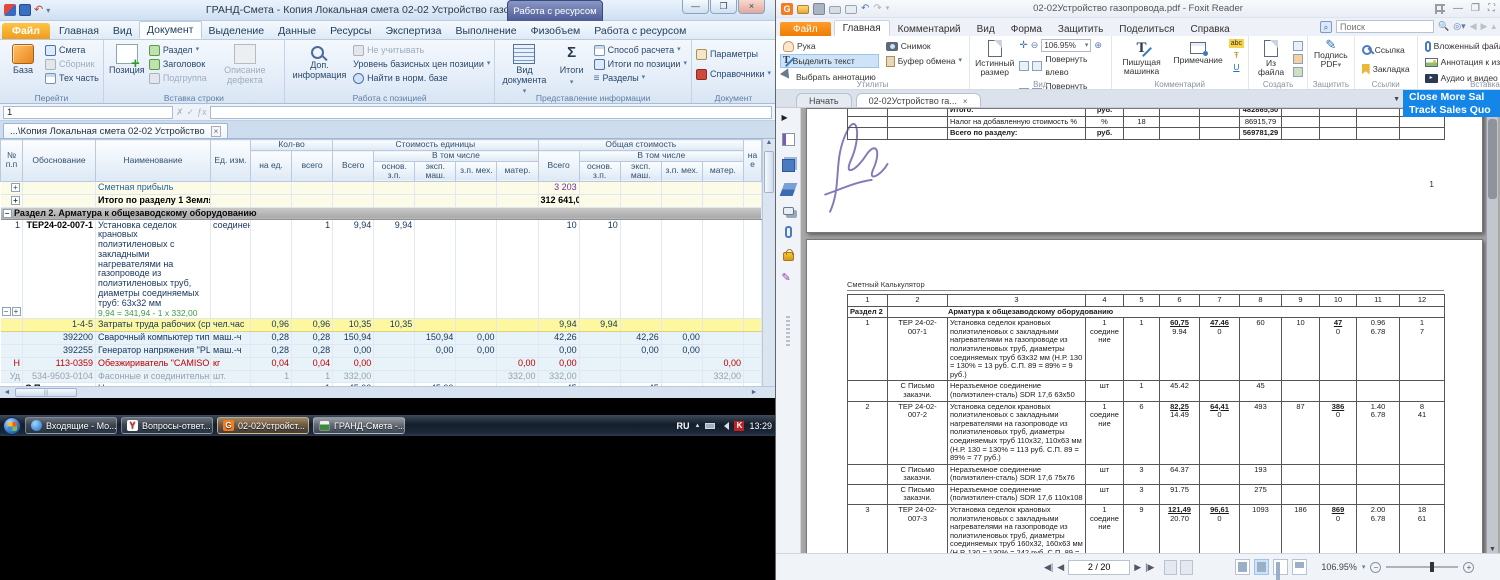 The image size is (1500, 580). What do you see at coordinates (1484, 26) in the screenshot?
I see `find-next-icon: ▶` at bounding box center [1484, 26].